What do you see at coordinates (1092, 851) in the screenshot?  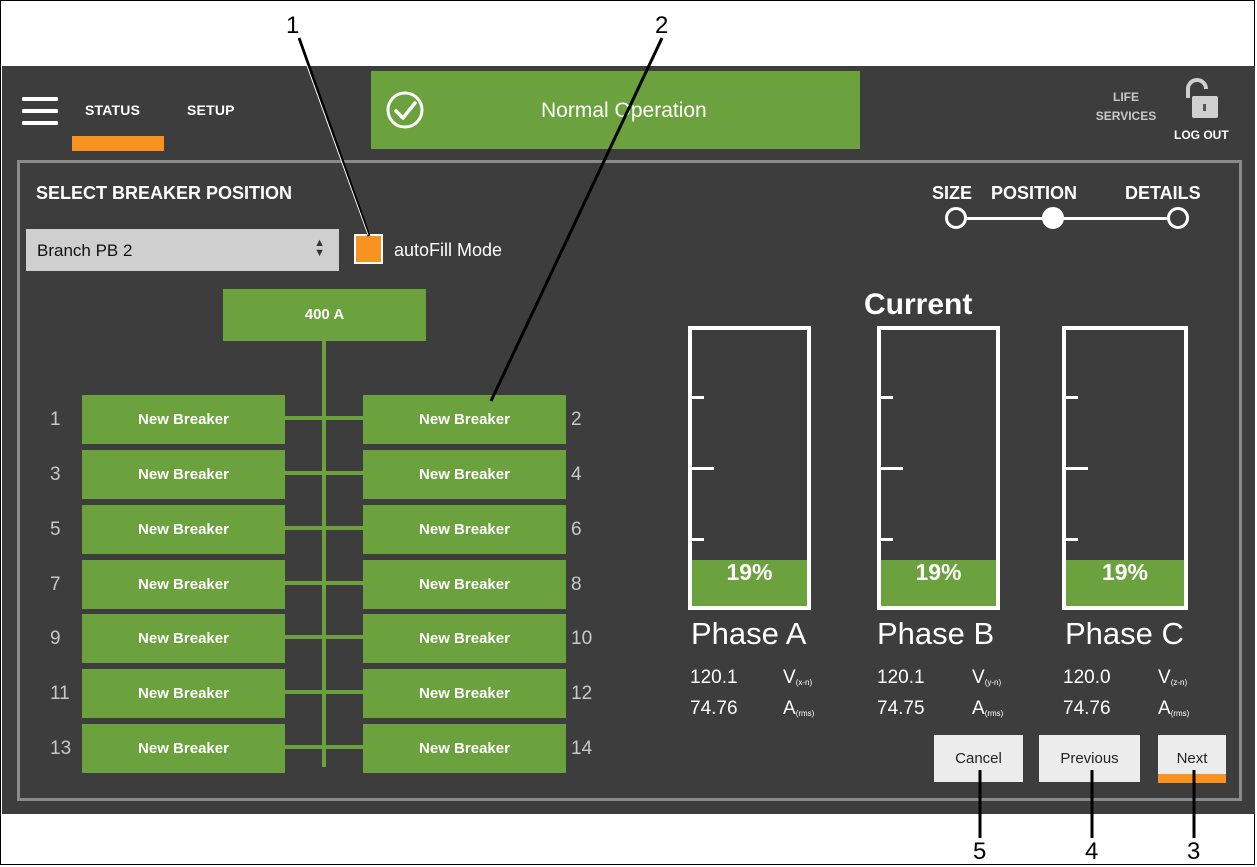 I see `callout-4: 4` at bounding box center [1092, 851].